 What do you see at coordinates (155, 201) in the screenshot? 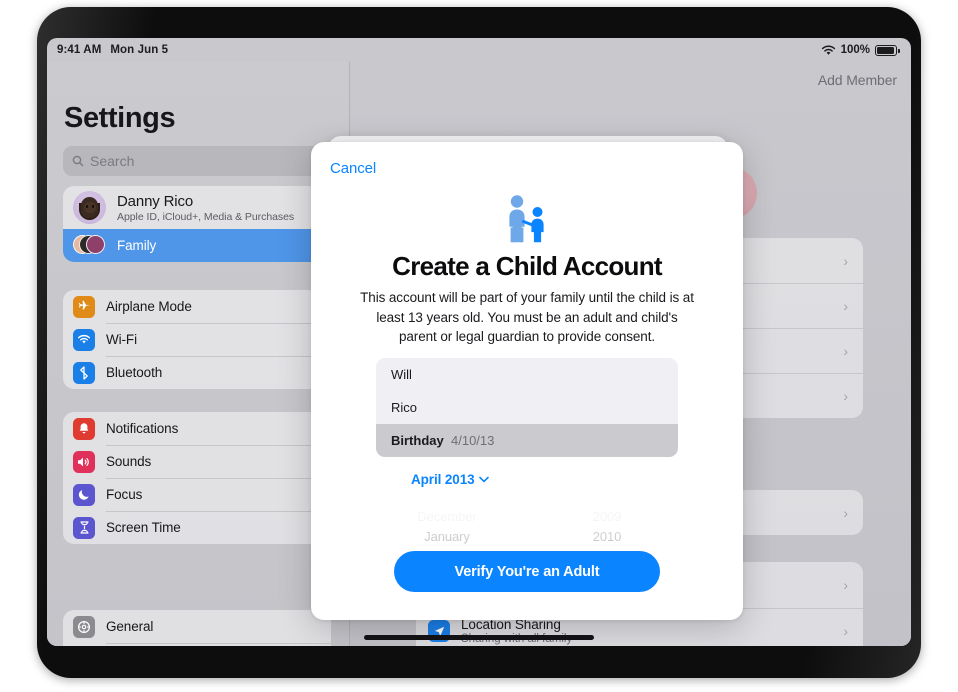
I see `account-name: Danny Rico` at bounding box center [155, 201].